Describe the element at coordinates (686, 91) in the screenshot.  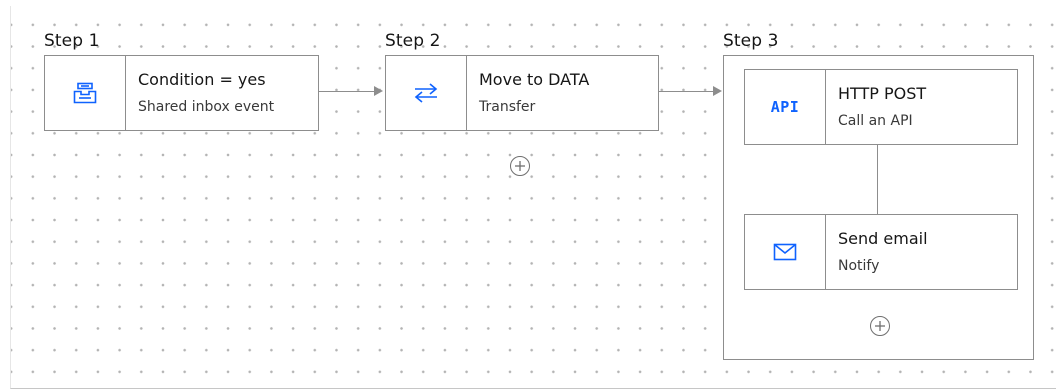
I see `connector-step2-step3` at that location.